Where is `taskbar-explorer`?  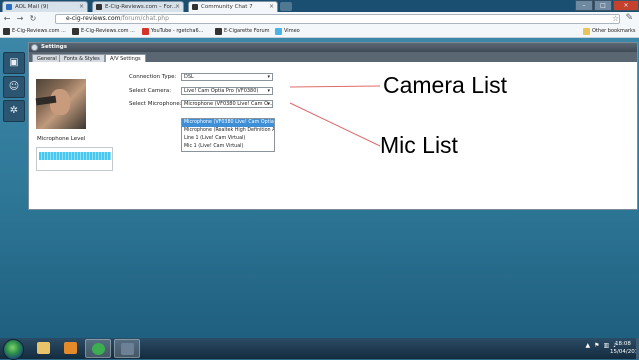
taskbar-explorer is located at coordinates (44, 348).